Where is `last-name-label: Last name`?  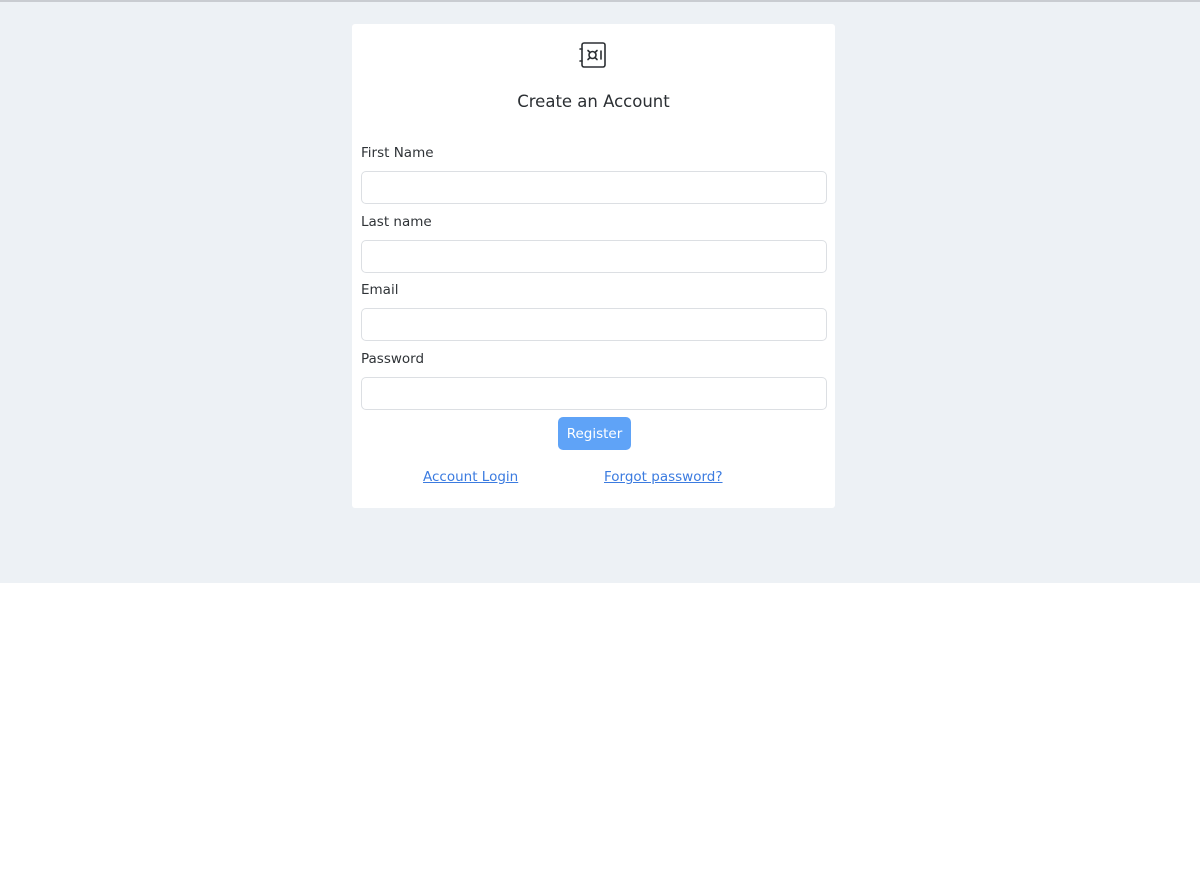 last-name-label: Last name is located at coordinates (396, 222).